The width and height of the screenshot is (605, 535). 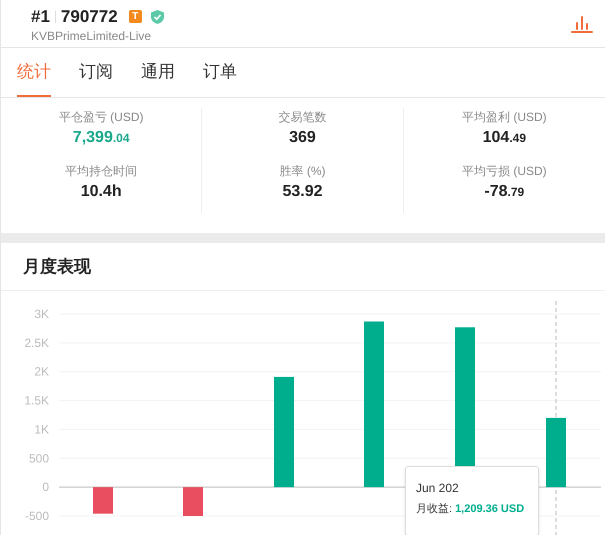 What do you see at coordinates (57, 267) in the screenshot?
I see `section-title: 月度表现` at bounding box center [57, 267].